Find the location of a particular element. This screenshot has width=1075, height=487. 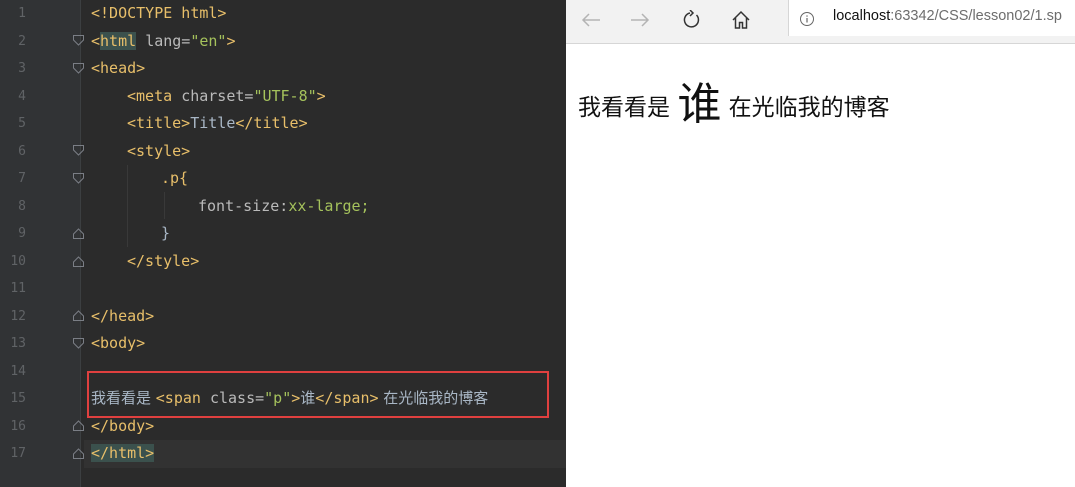

title-text: Title is located at coordinates (213, 123).